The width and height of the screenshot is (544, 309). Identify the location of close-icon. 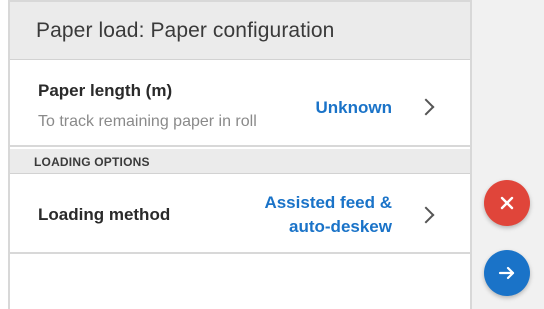
(507, 203).